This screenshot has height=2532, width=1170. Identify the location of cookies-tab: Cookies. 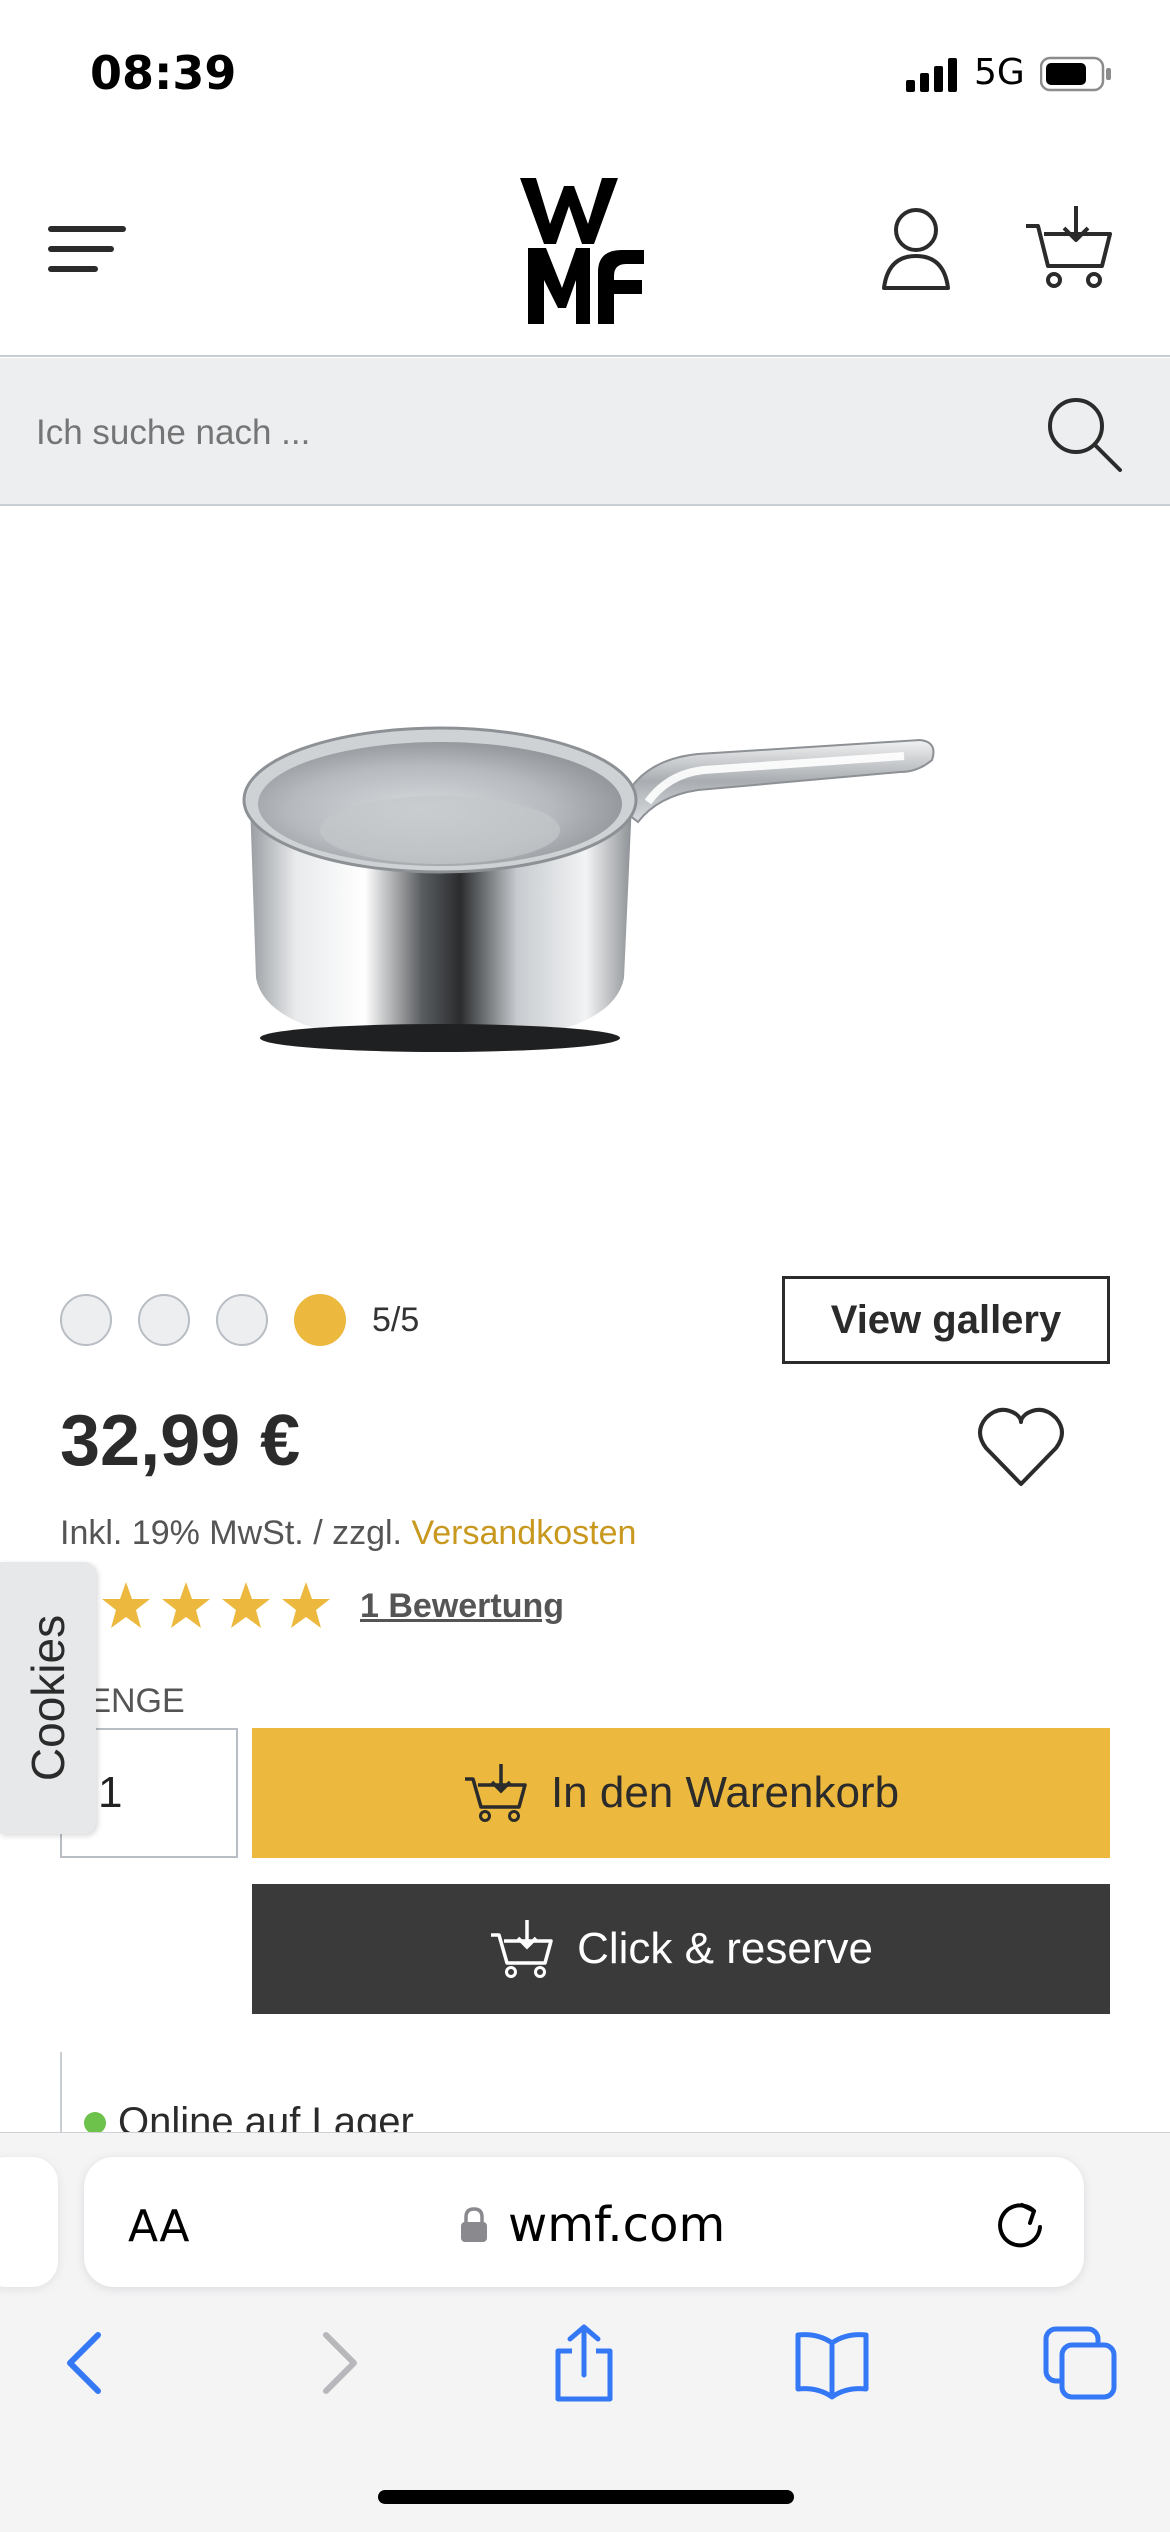
(48, 1698).